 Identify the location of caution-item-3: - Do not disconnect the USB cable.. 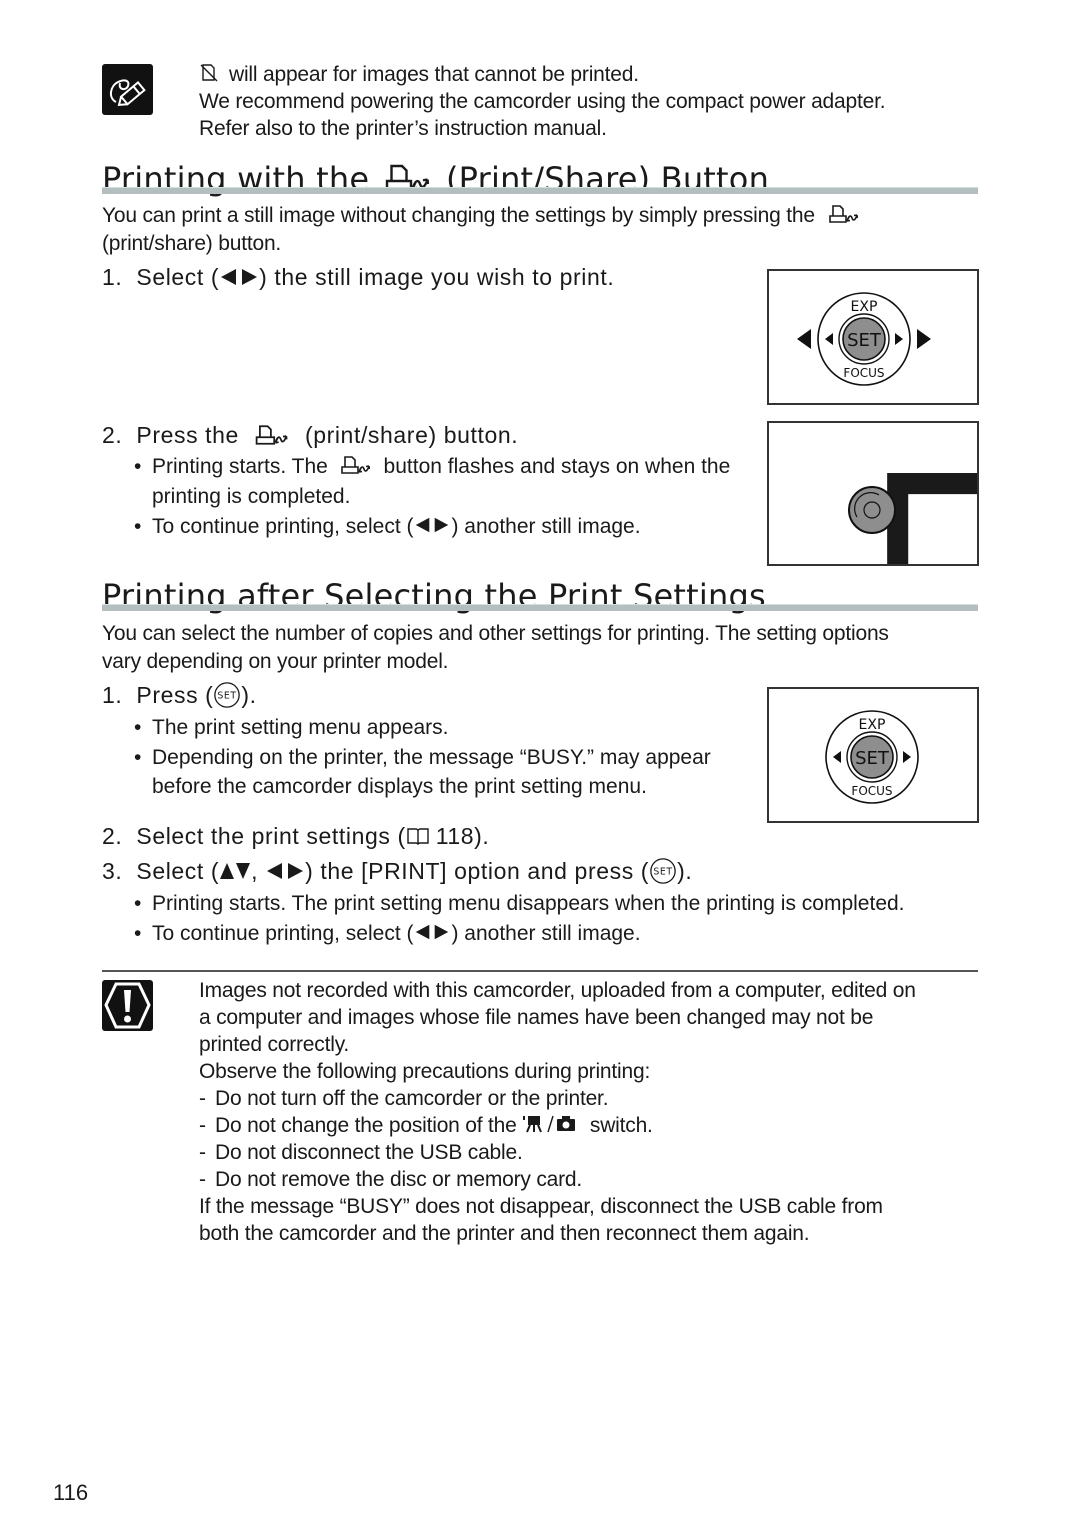
(361, 1152).